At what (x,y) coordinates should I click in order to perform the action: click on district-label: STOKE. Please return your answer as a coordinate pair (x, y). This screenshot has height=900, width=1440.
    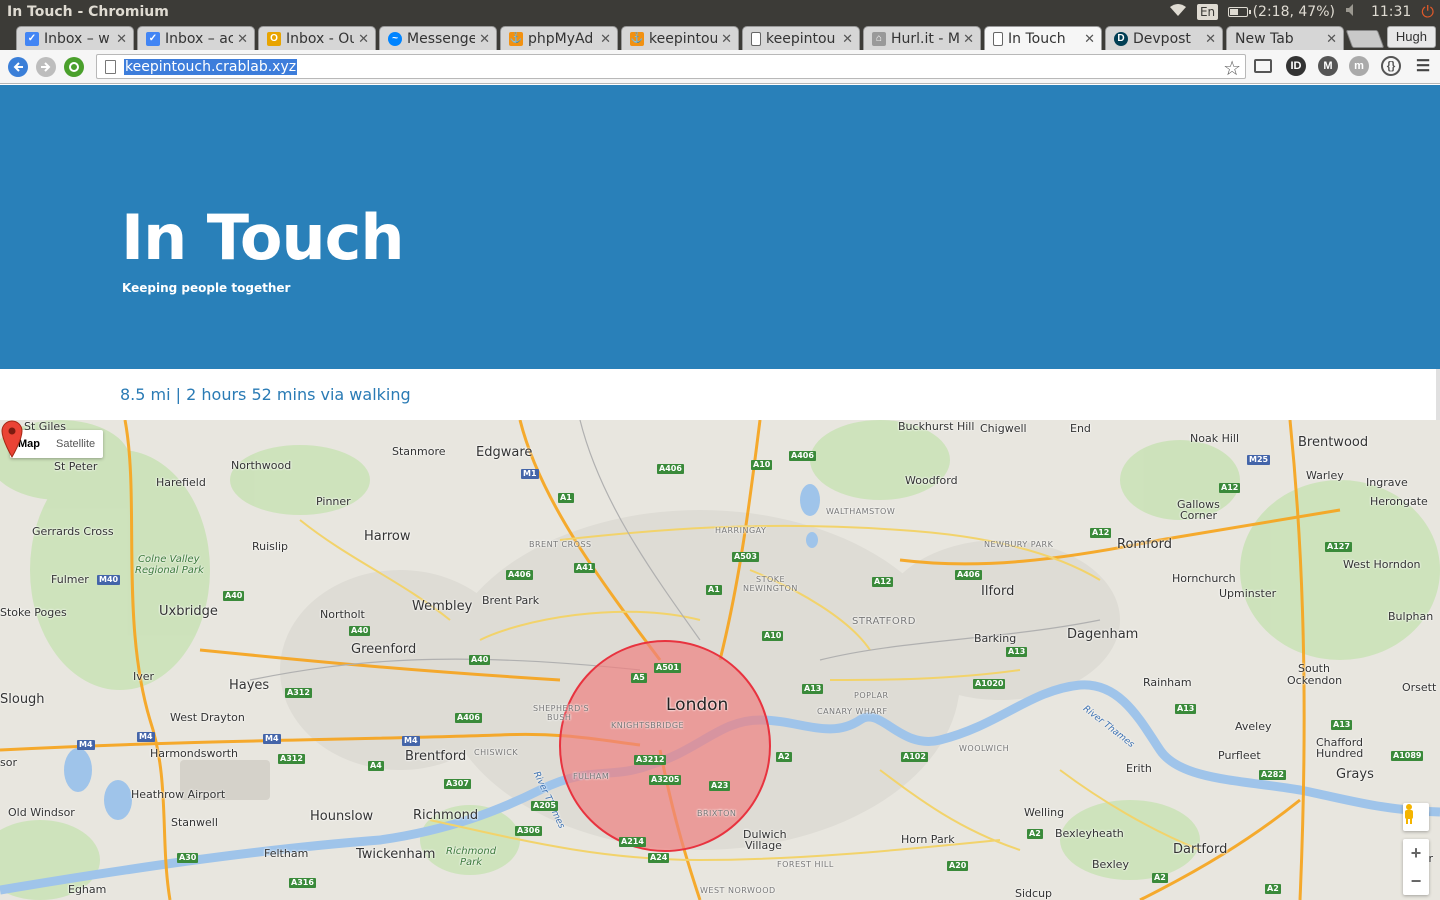
    Looking at the image, I should click on (771, 579).